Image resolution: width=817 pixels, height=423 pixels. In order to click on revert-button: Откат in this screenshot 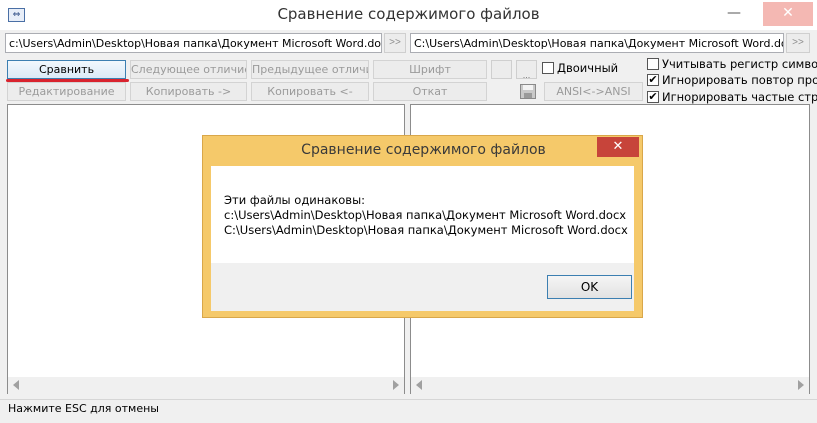, I will do `click(430, 91)`.